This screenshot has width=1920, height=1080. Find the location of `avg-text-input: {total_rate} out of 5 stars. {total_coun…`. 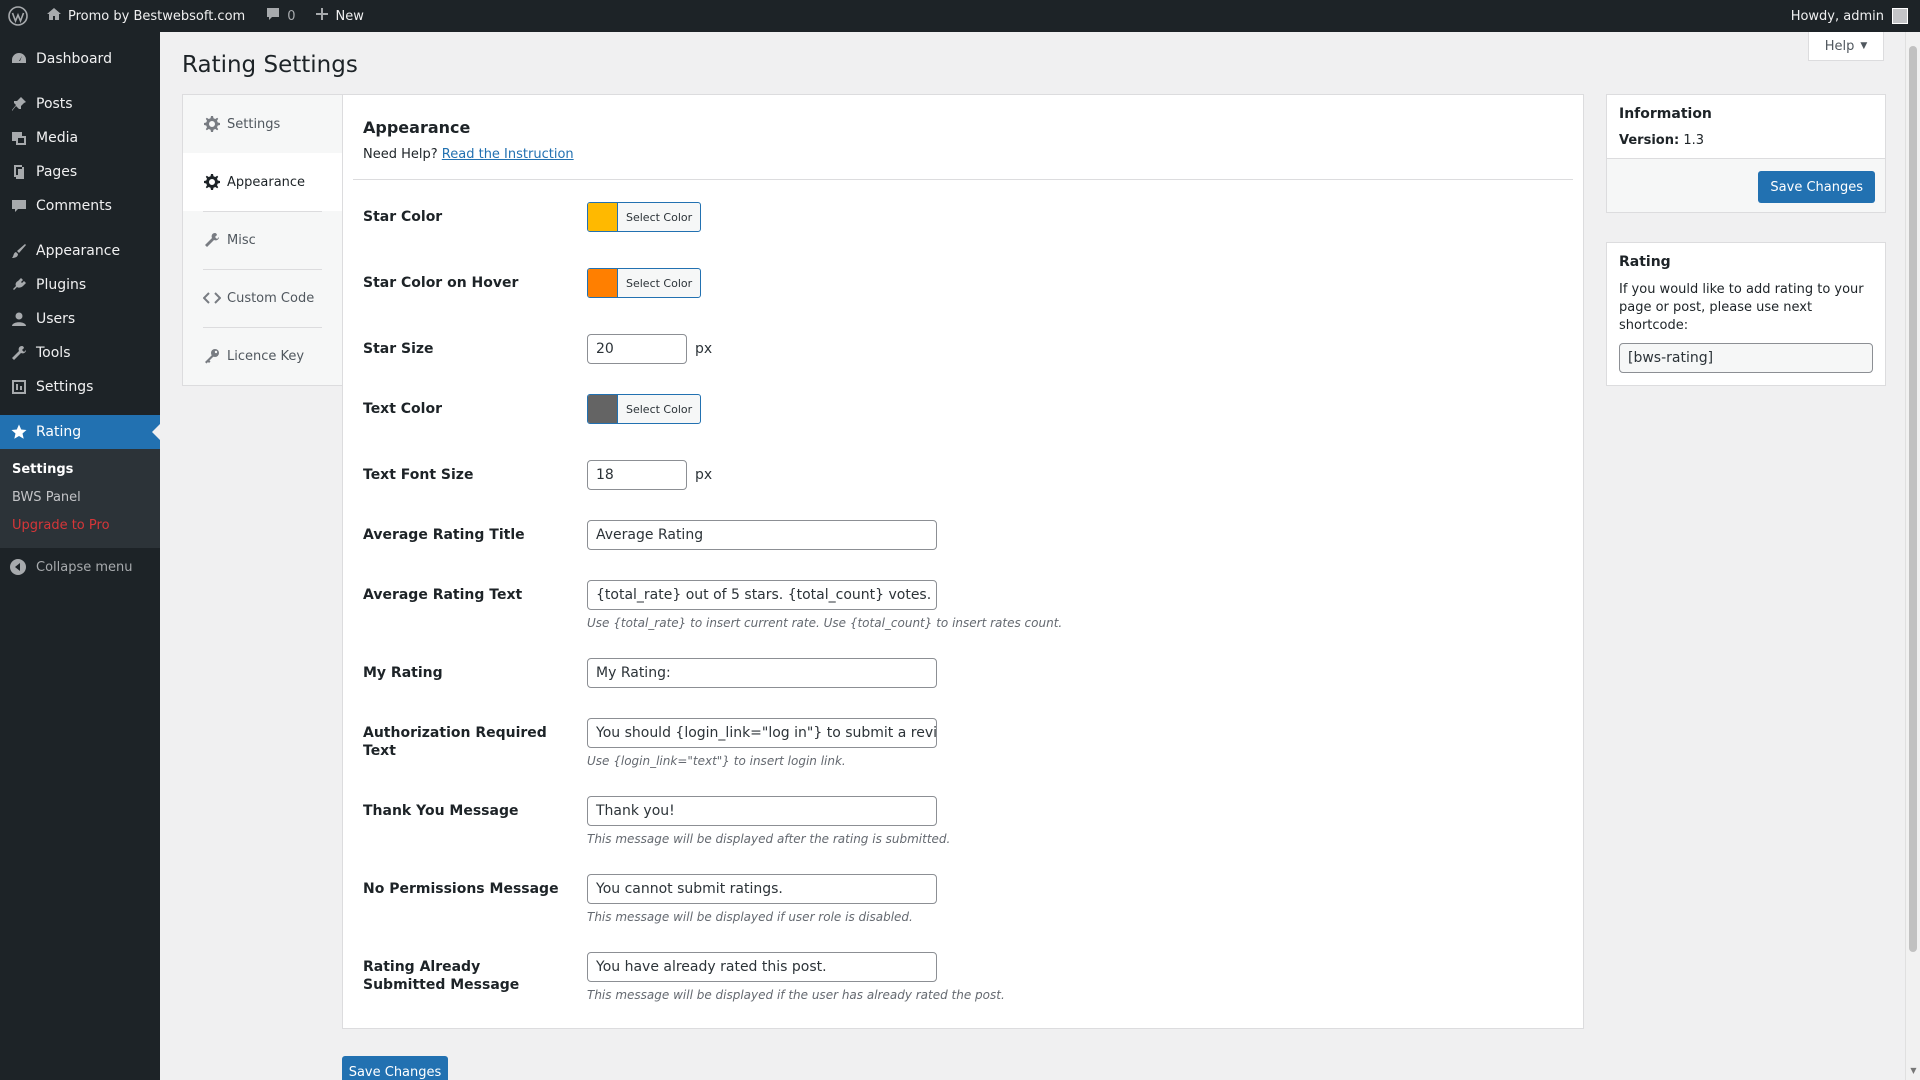

avg-text-input: {total_rate} out of 5 stars. {total_coun… is located at coordinates (762, 595).